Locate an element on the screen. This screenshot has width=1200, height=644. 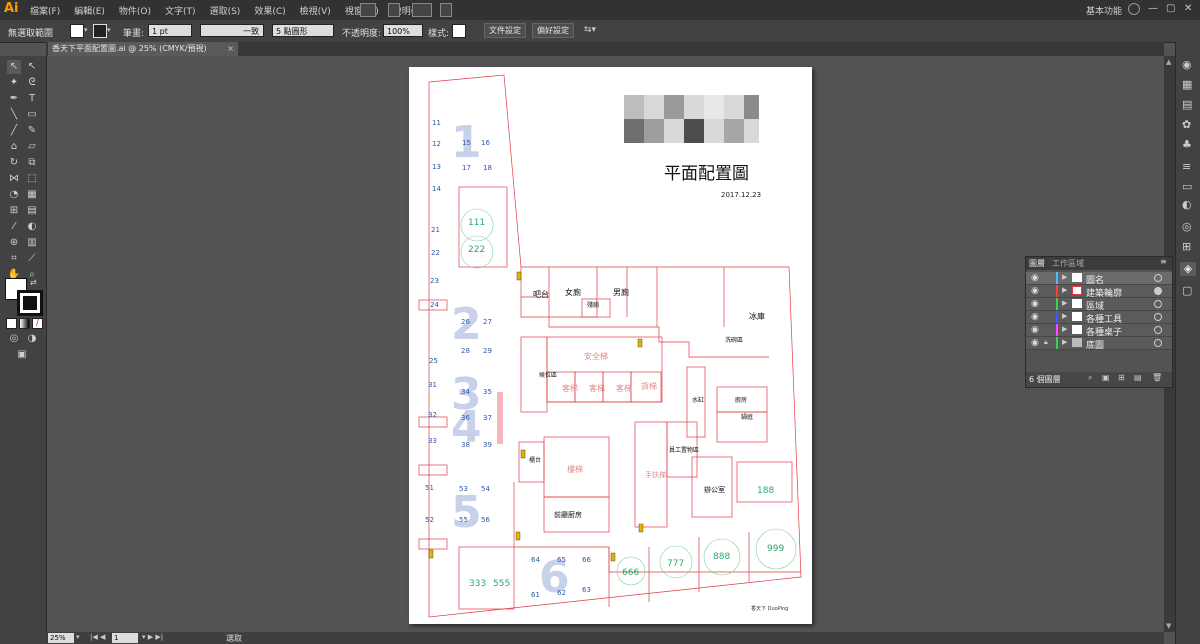
mesh-tool-icon: ⊞ is located at coordinates (14, 211).